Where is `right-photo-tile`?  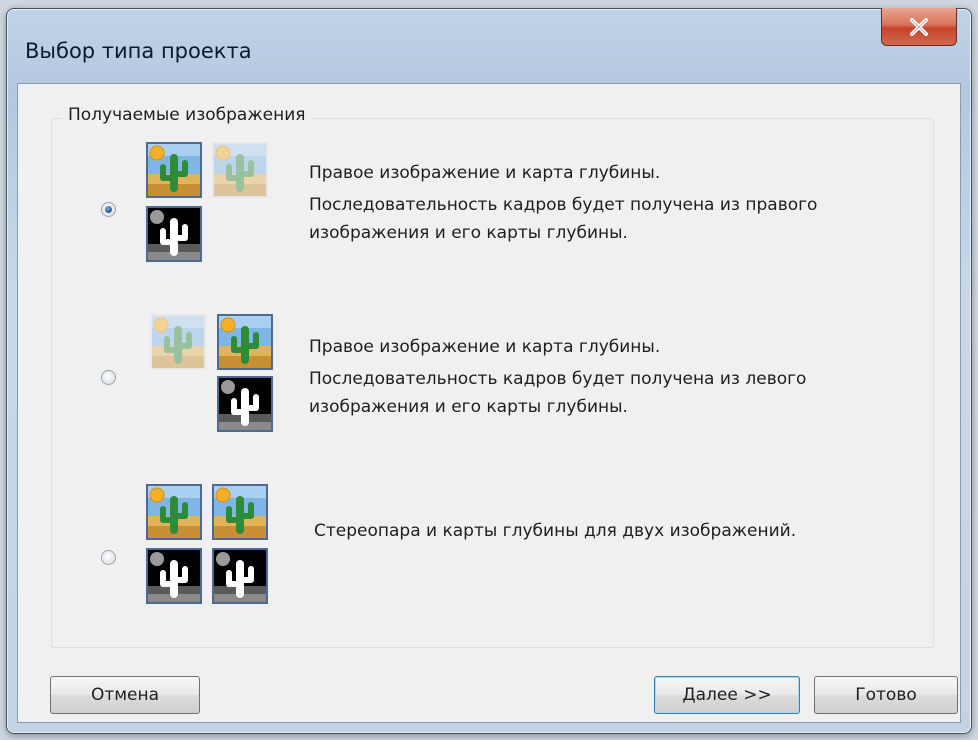 right-photo-tile is located at coordinates (174, 170).